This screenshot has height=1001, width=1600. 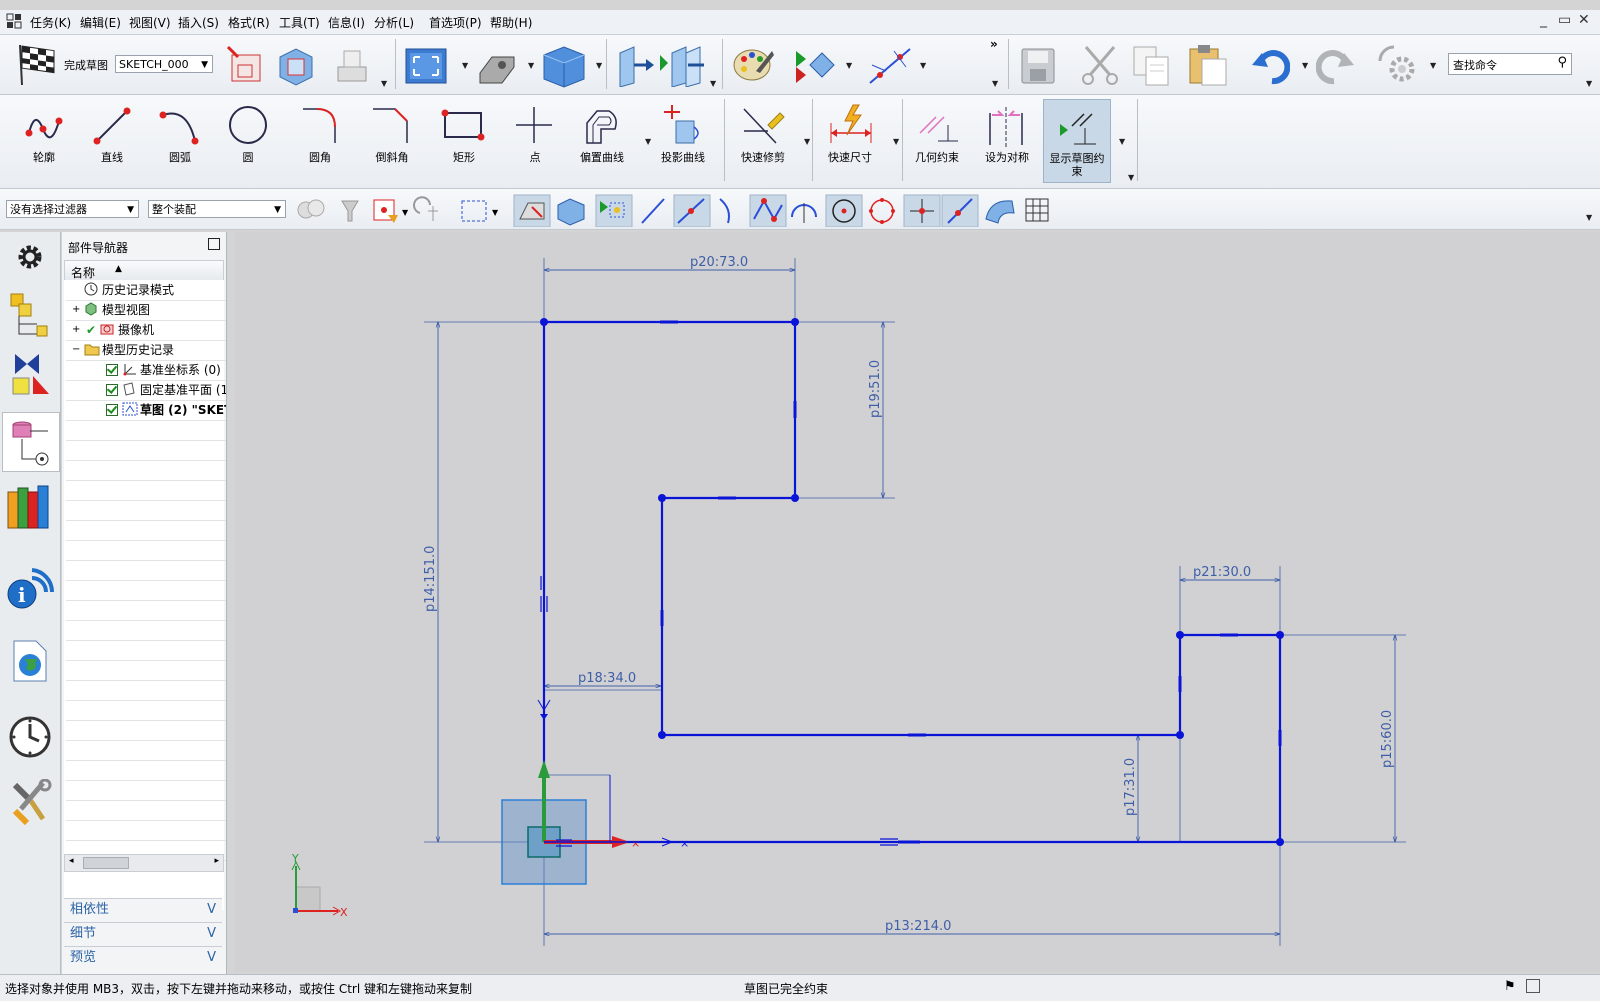 I want to click on process-studio-tab, so click(x=30, y=803).